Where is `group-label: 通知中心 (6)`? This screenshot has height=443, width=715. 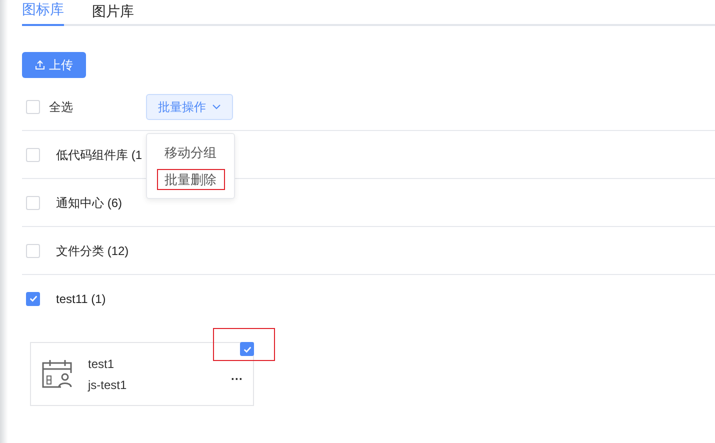
group-label: 通知中心 (6) is located at coordinates (89, 203).